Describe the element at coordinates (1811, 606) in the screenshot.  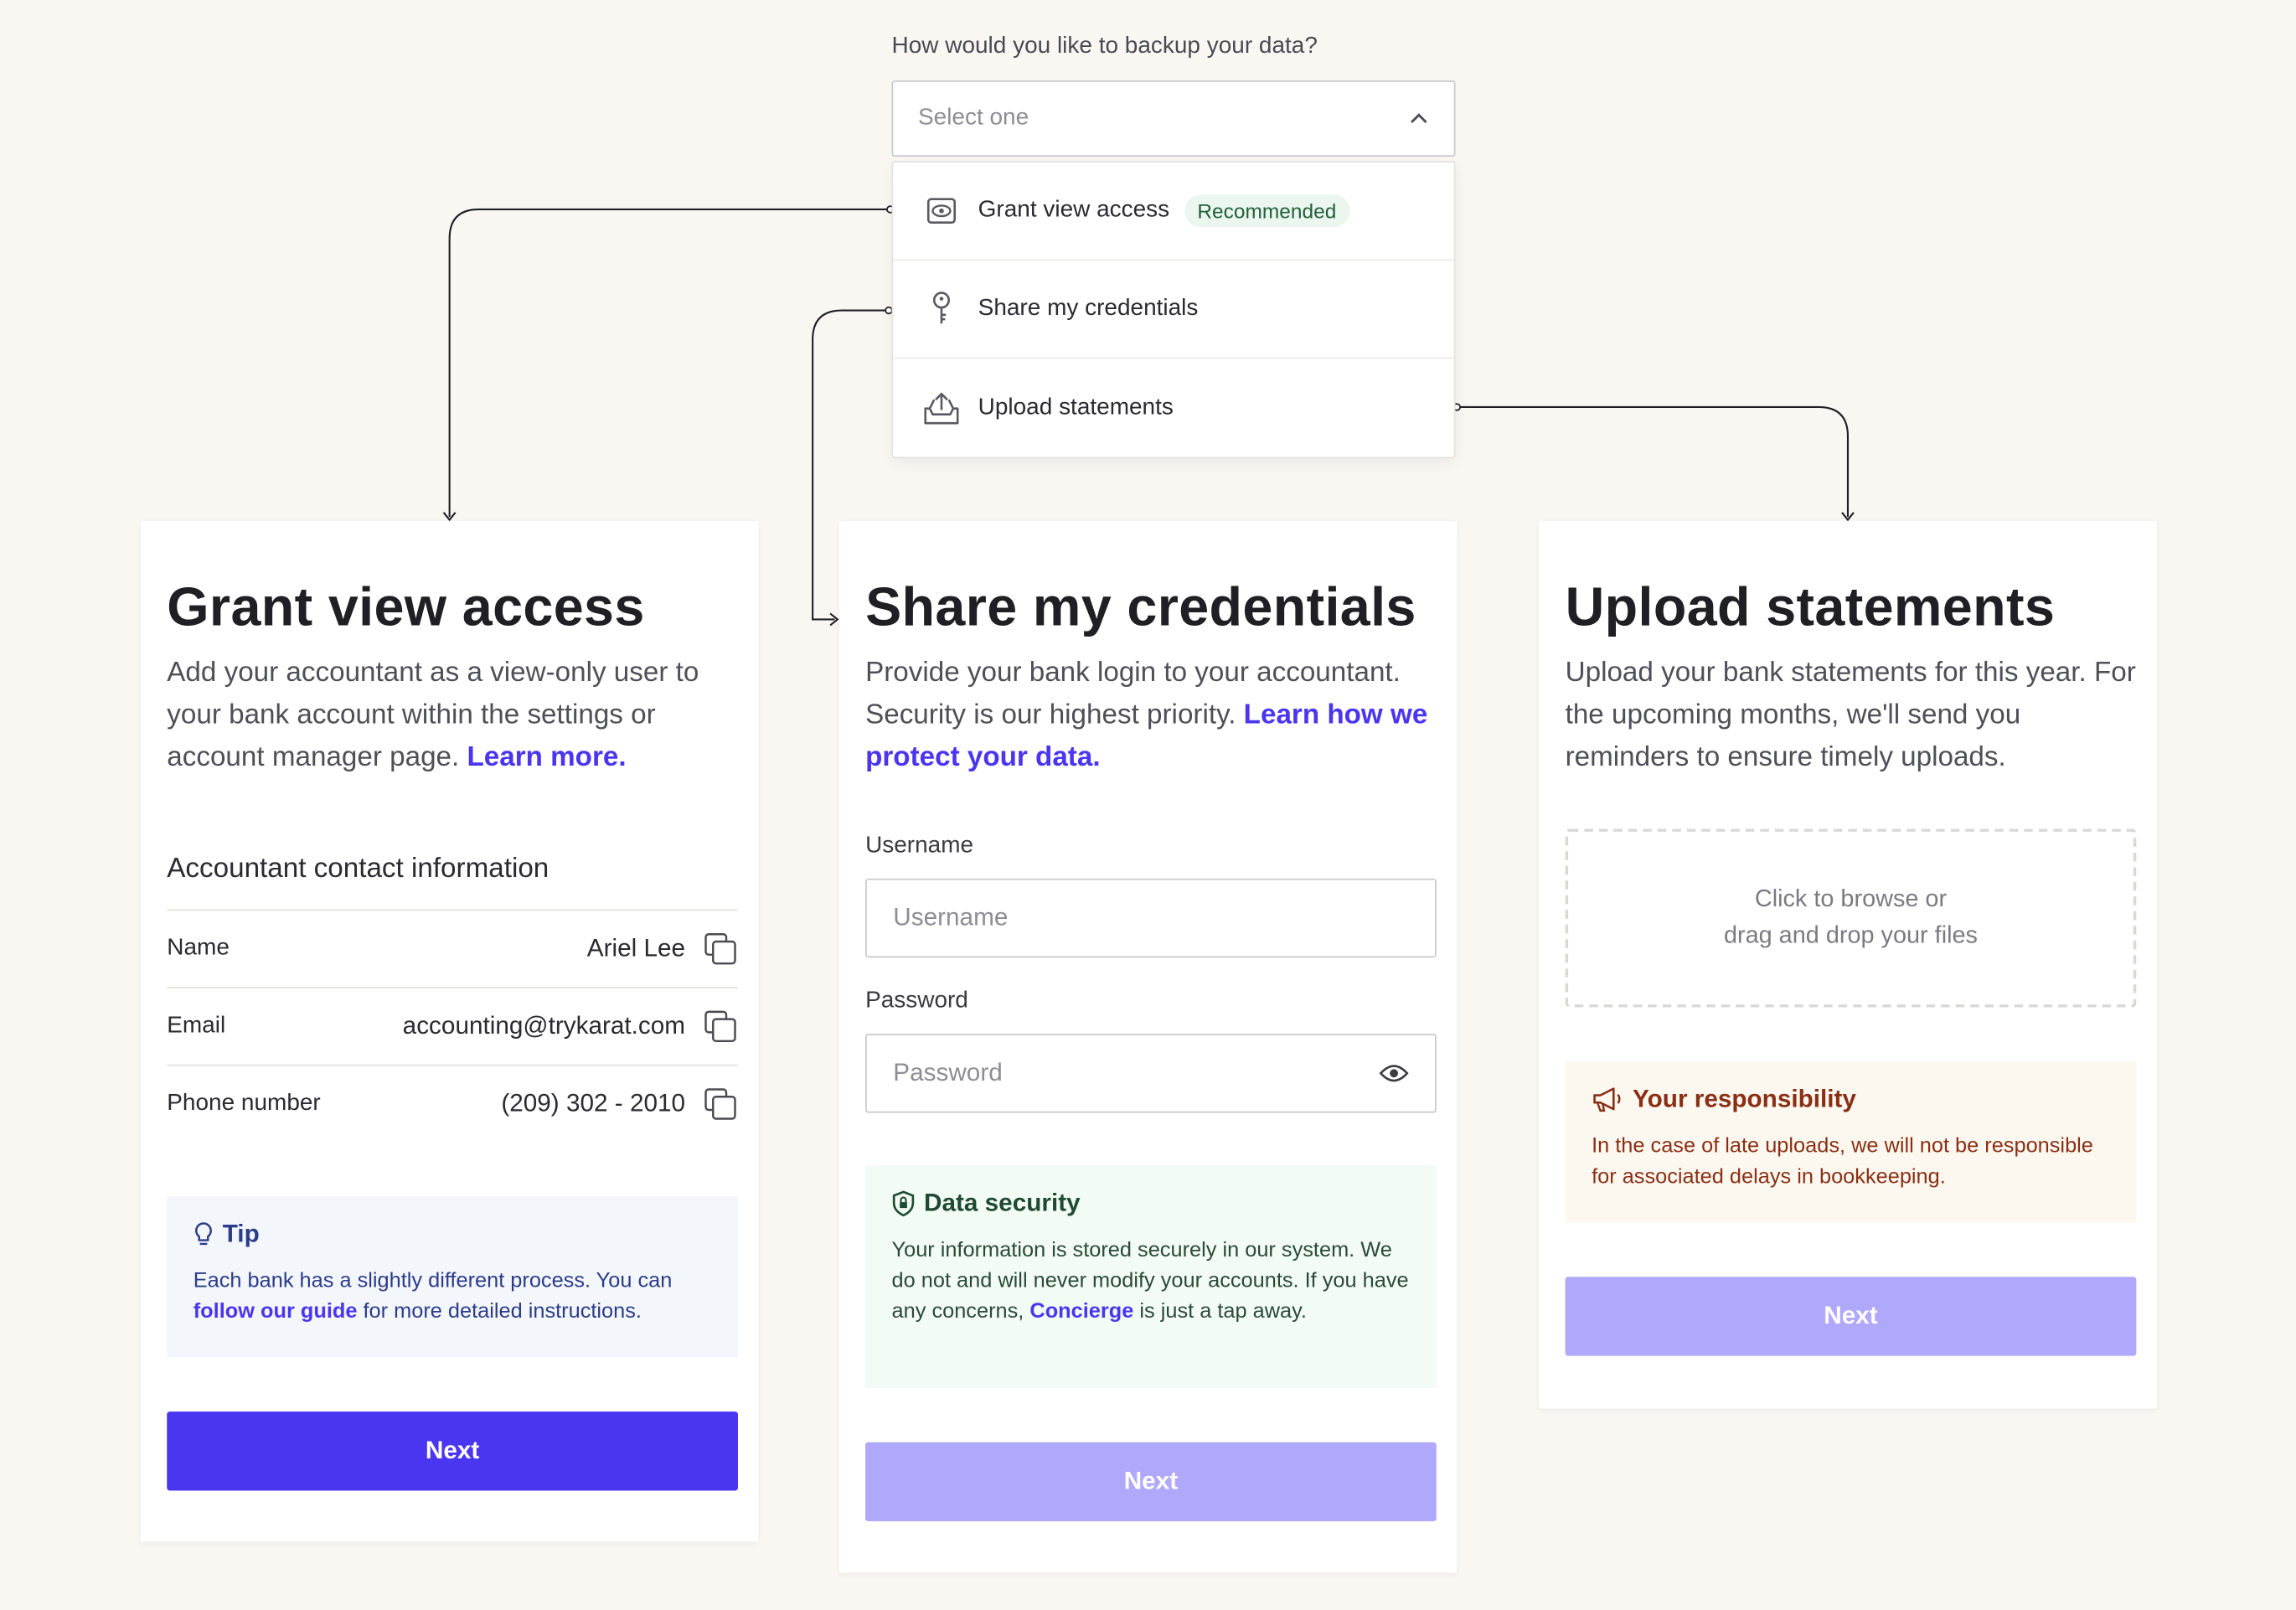
I see `card-title: Upload statements` at that location.